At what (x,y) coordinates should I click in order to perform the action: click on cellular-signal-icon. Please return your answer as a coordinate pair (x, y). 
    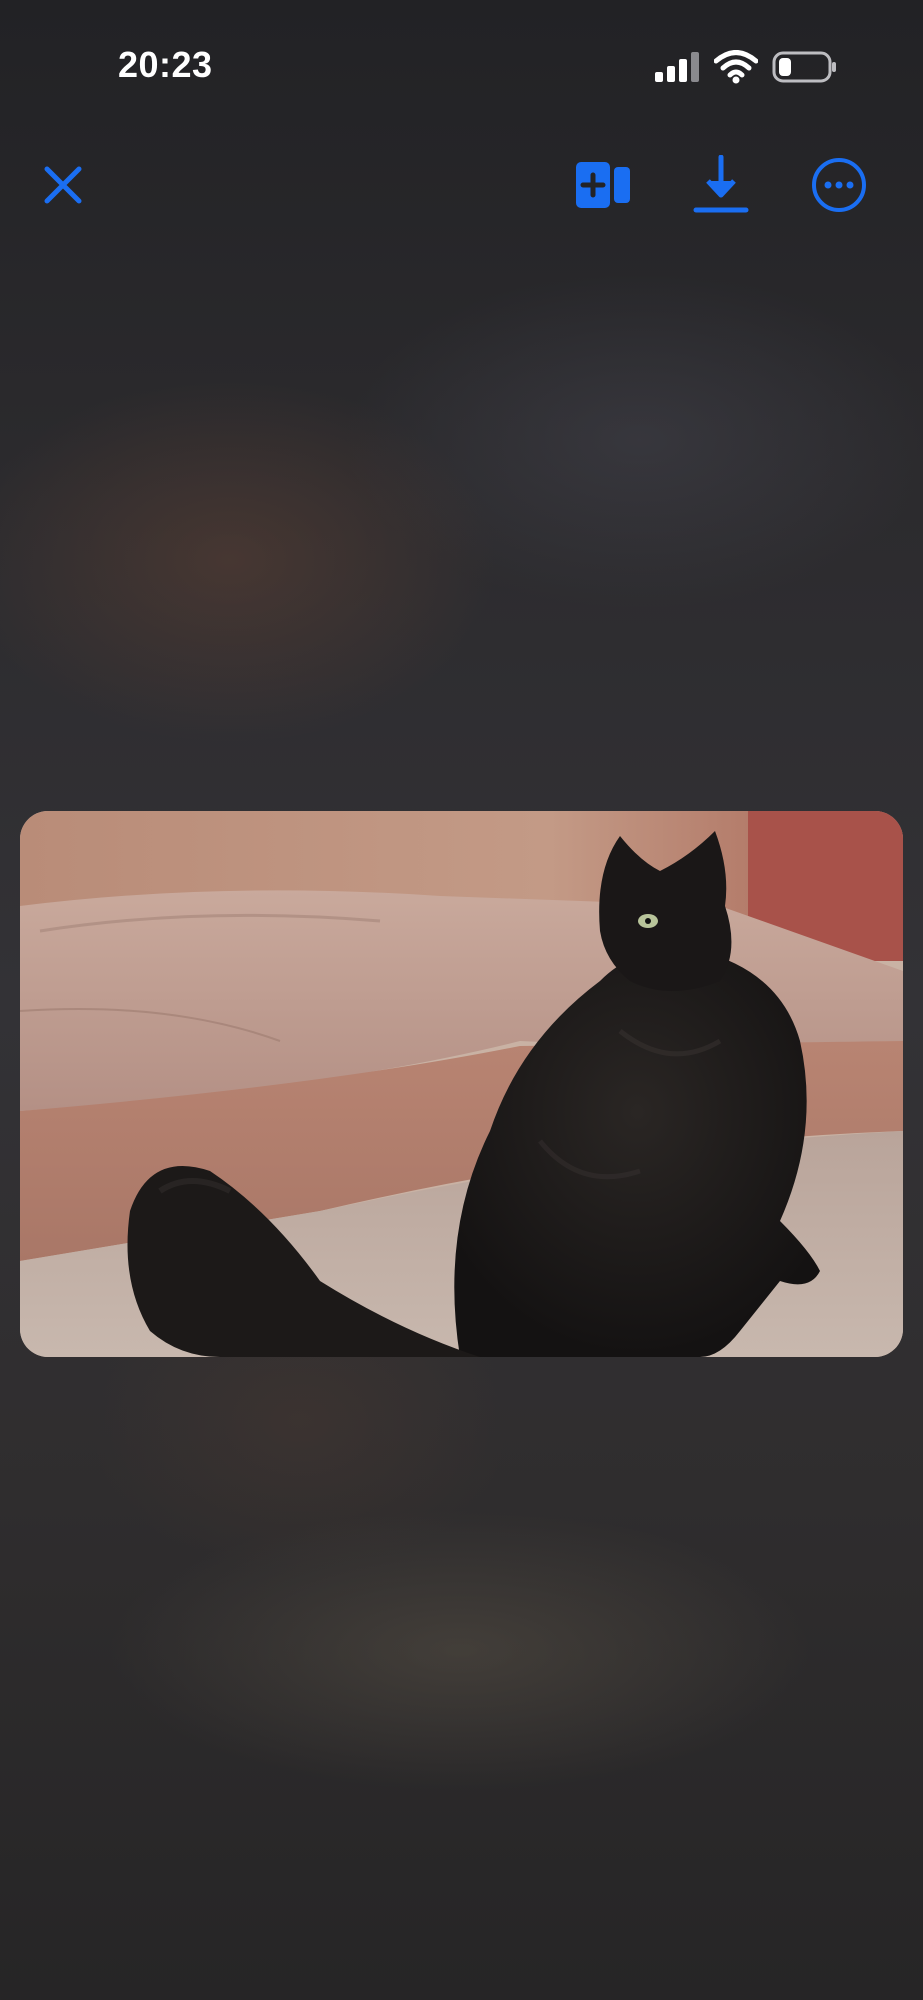
    Looking at the image, I should click on (677, 67).